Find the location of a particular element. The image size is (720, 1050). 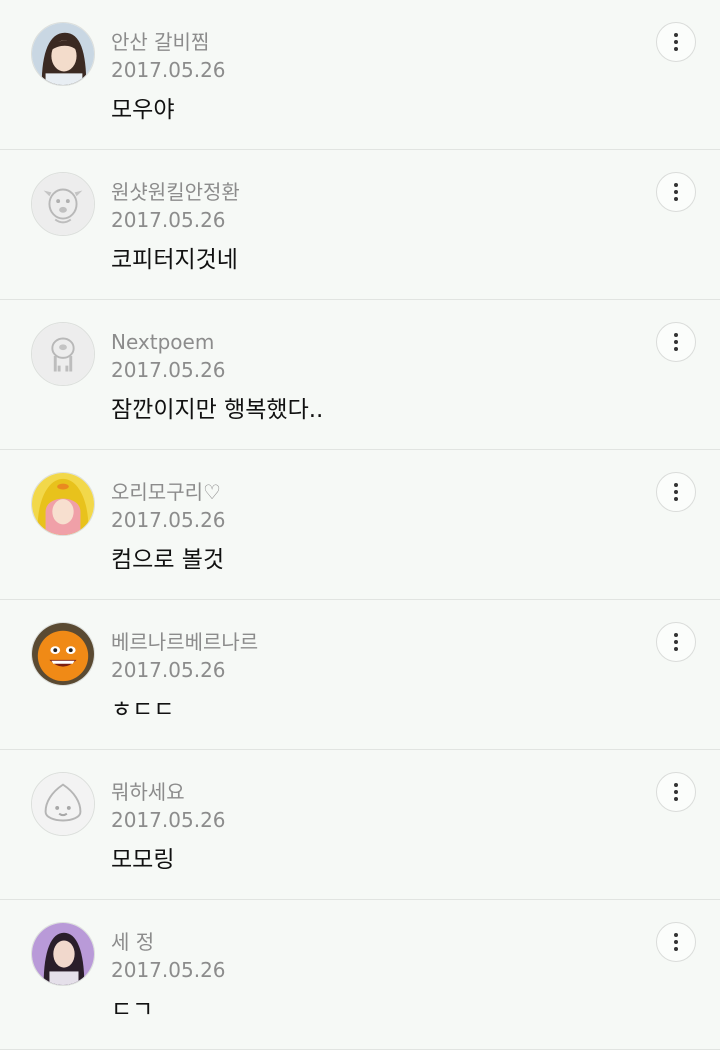

username: Nextpoem is located at coordinates (162, 342).